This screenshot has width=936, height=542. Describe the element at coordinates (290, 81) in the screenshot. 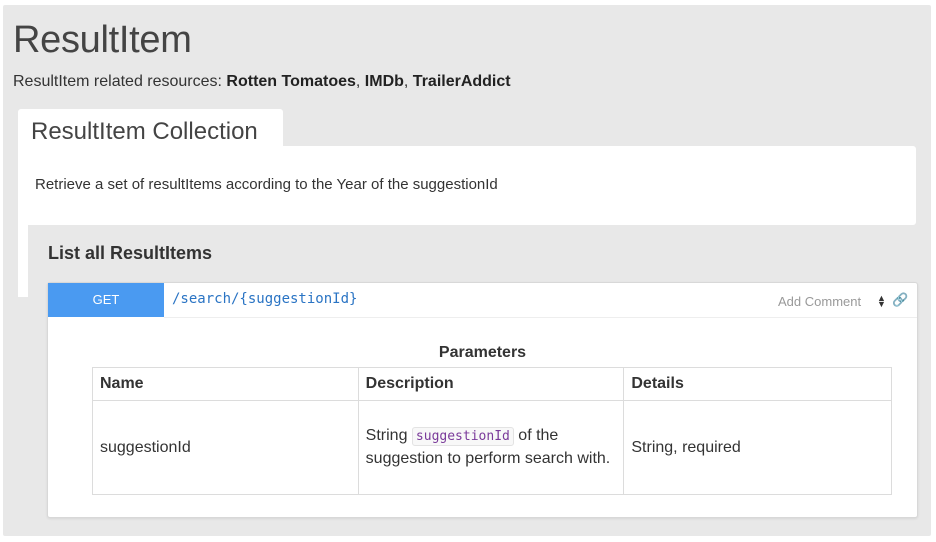

I see `related-link-rotten-tomatoes: Rotten Tomatoes` at that location.